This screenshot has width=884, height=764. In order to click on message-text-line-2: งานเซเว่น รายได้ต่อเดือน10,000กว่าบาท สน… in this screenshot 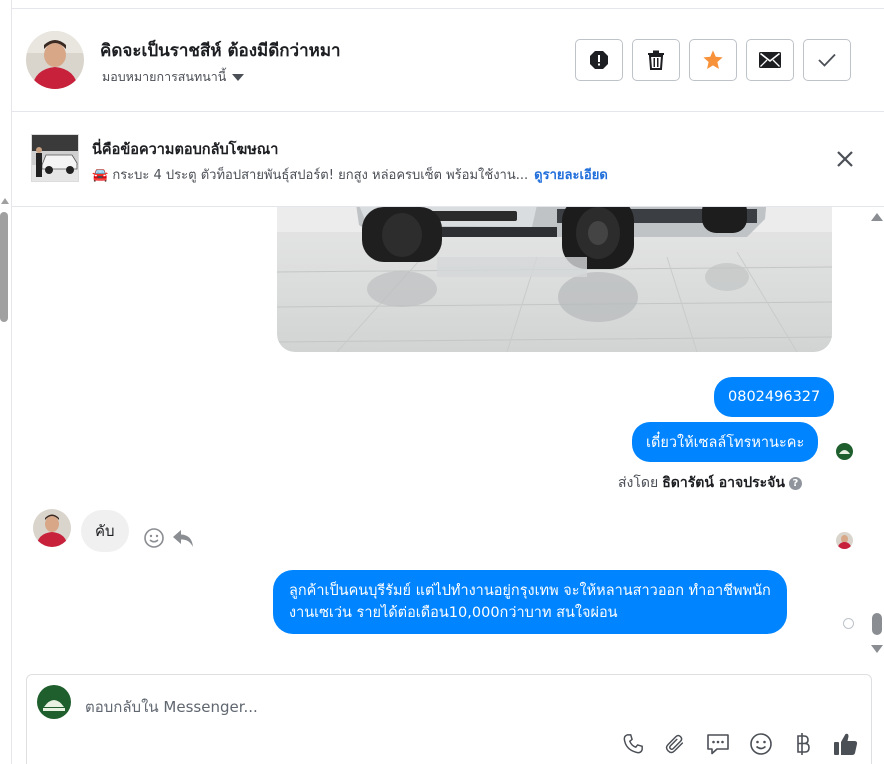, I will do `click(453, 613)`.